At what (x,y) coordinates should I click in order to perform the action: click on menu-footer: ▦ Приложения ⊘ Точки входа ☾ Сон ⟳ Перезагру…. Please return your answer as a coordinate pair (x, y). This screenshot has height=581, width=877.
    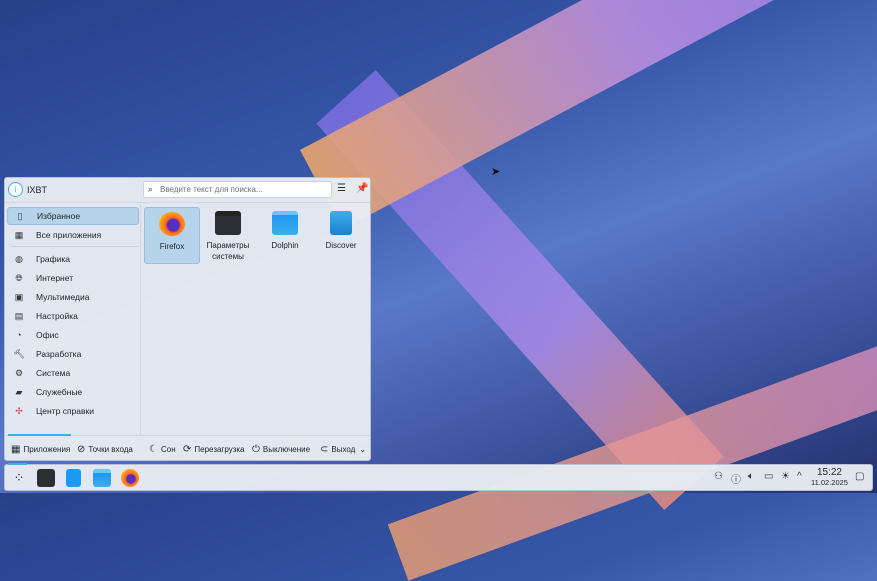
    Looking at the image, I should click on (187, 448).